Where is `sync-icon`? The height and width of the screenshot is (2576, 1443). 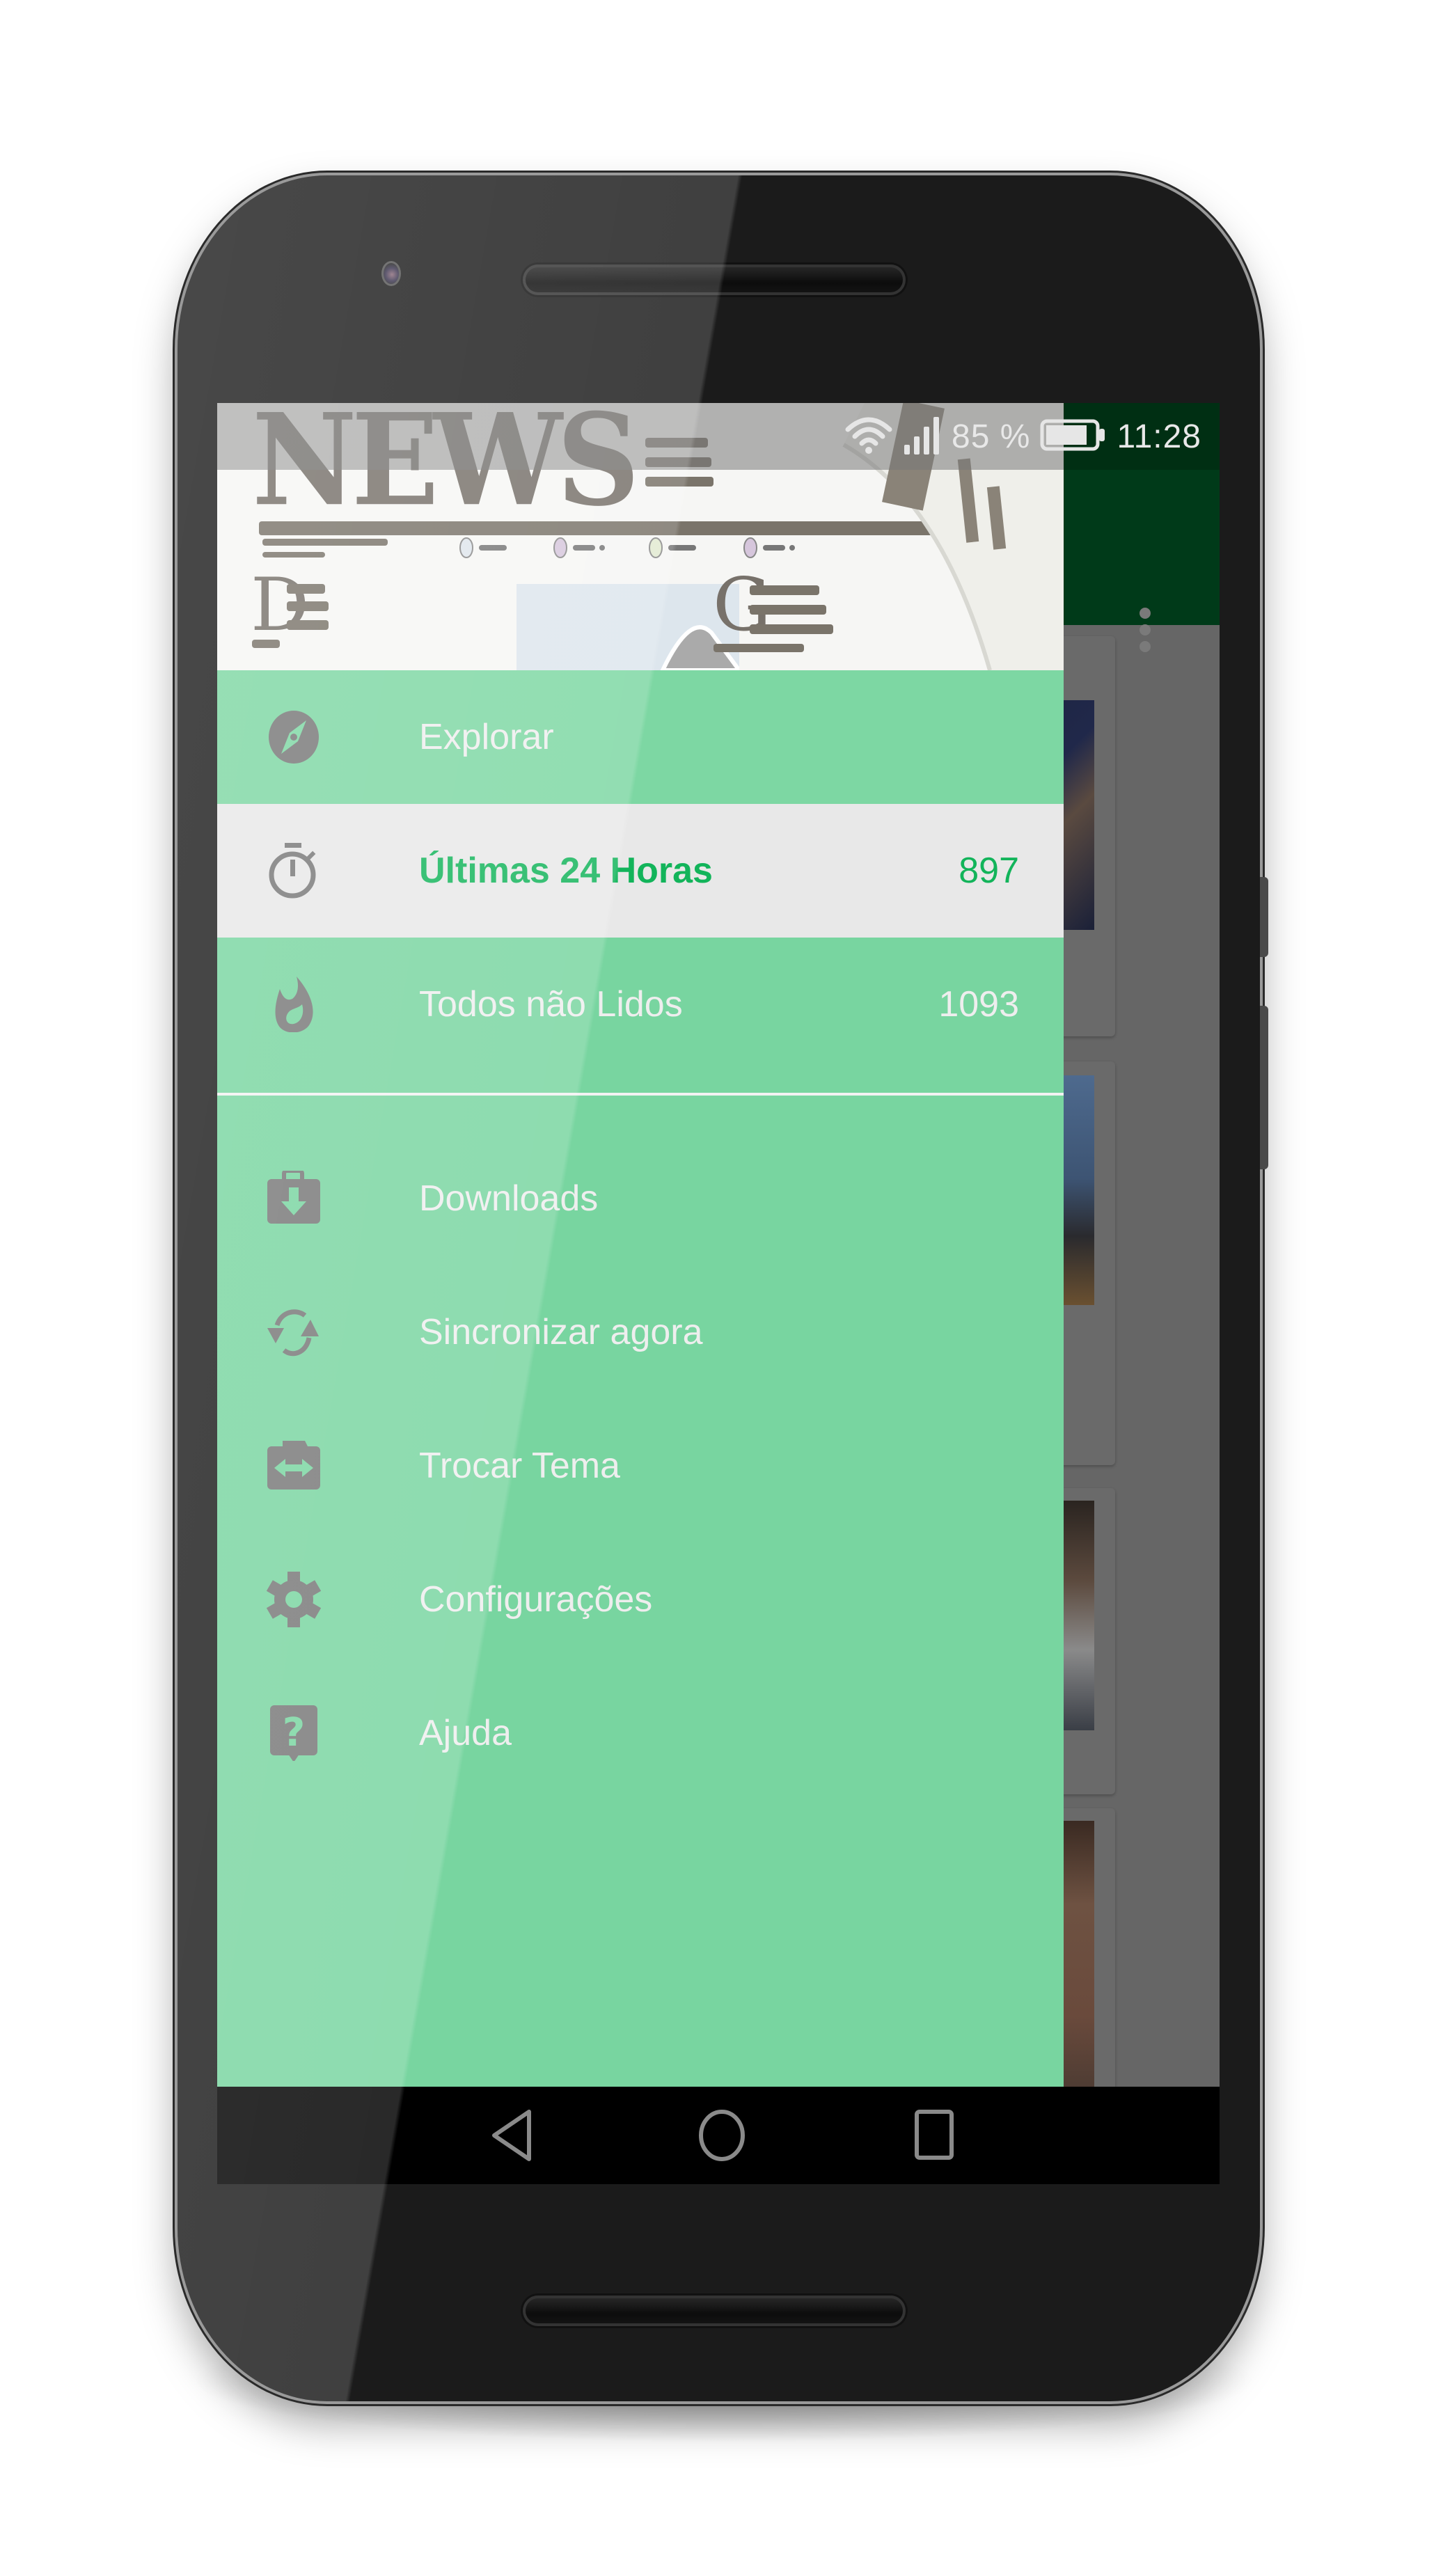 sync-icon is located at coordinates (294, 1332).